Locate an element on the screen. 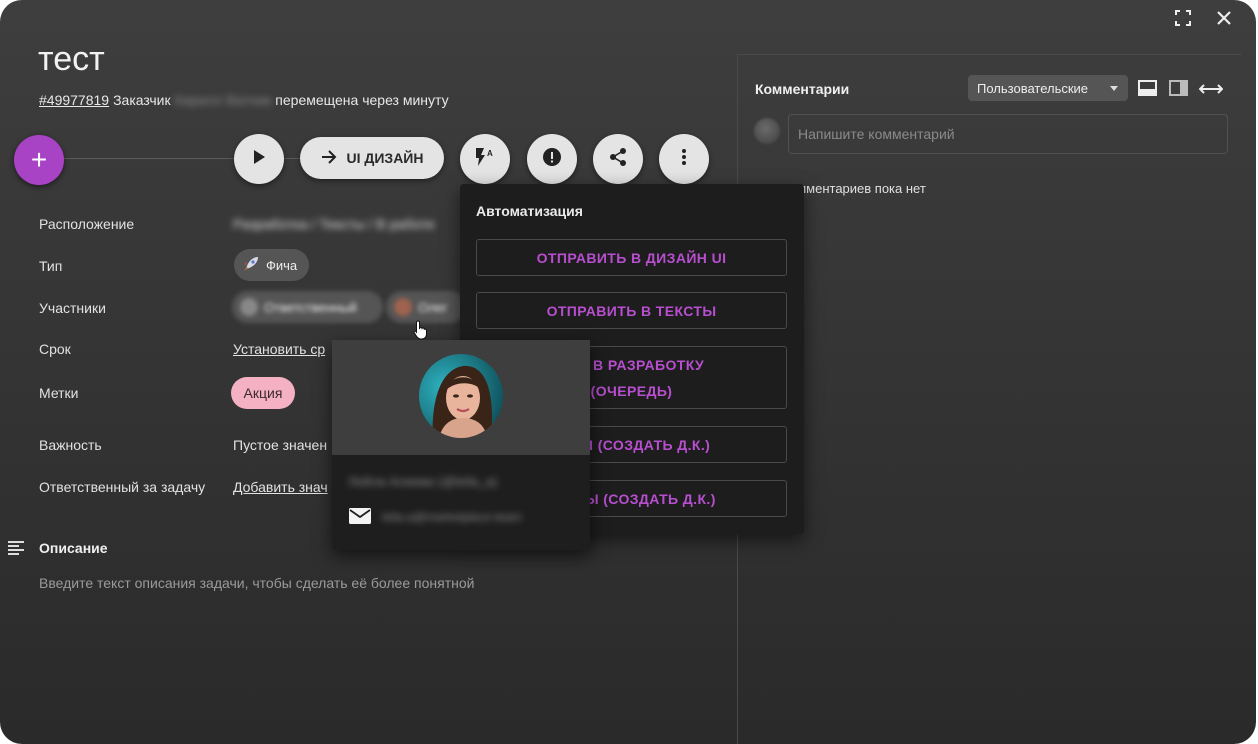 This screenshot has width=1258, height=744. type-chip: Фича is located at coordinates (272, 265).